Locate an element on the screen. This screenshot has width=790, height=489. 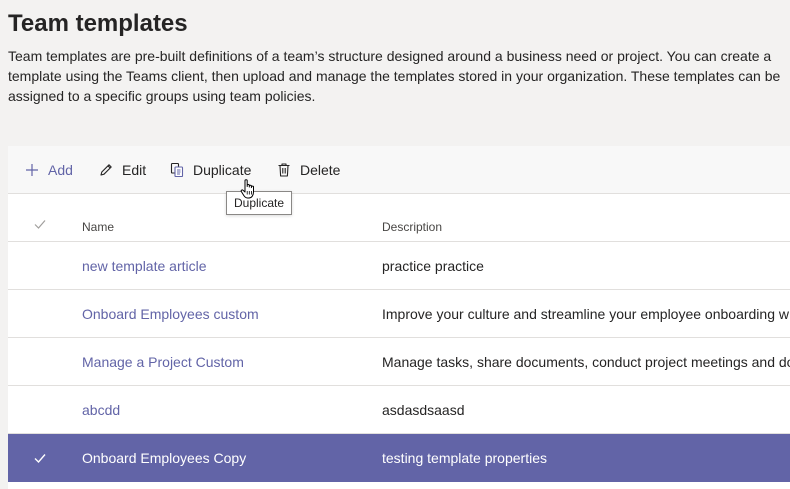
table-row: abcdd asdasdsaasd is located at coordinates (399, 410).